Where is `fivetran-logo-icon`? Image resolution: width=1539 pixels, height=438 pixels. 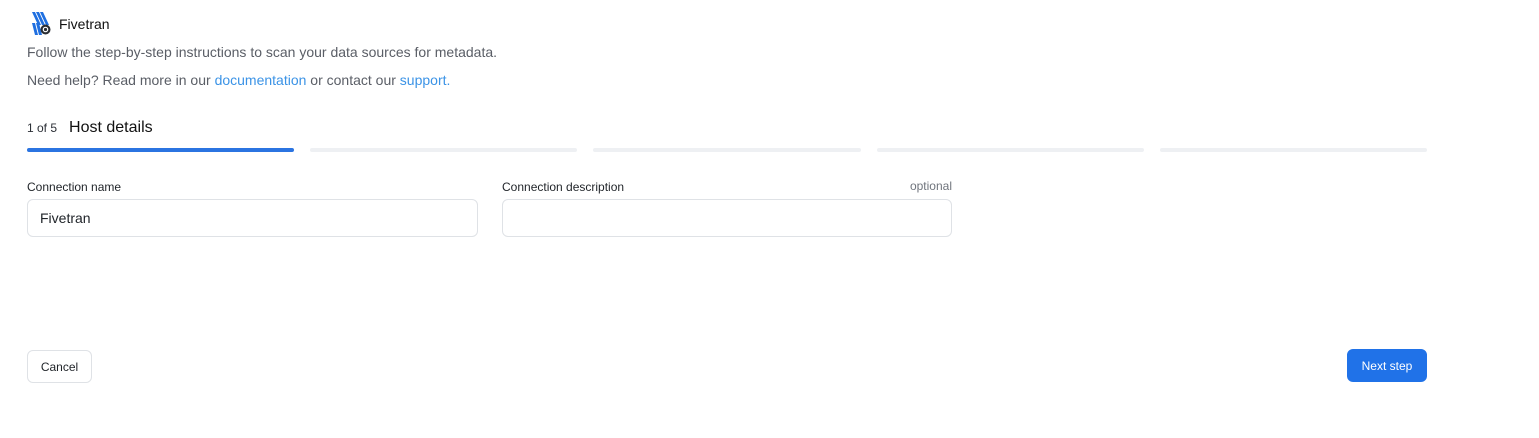
fivetran-logo-icon is located at coordinates (41, 24).